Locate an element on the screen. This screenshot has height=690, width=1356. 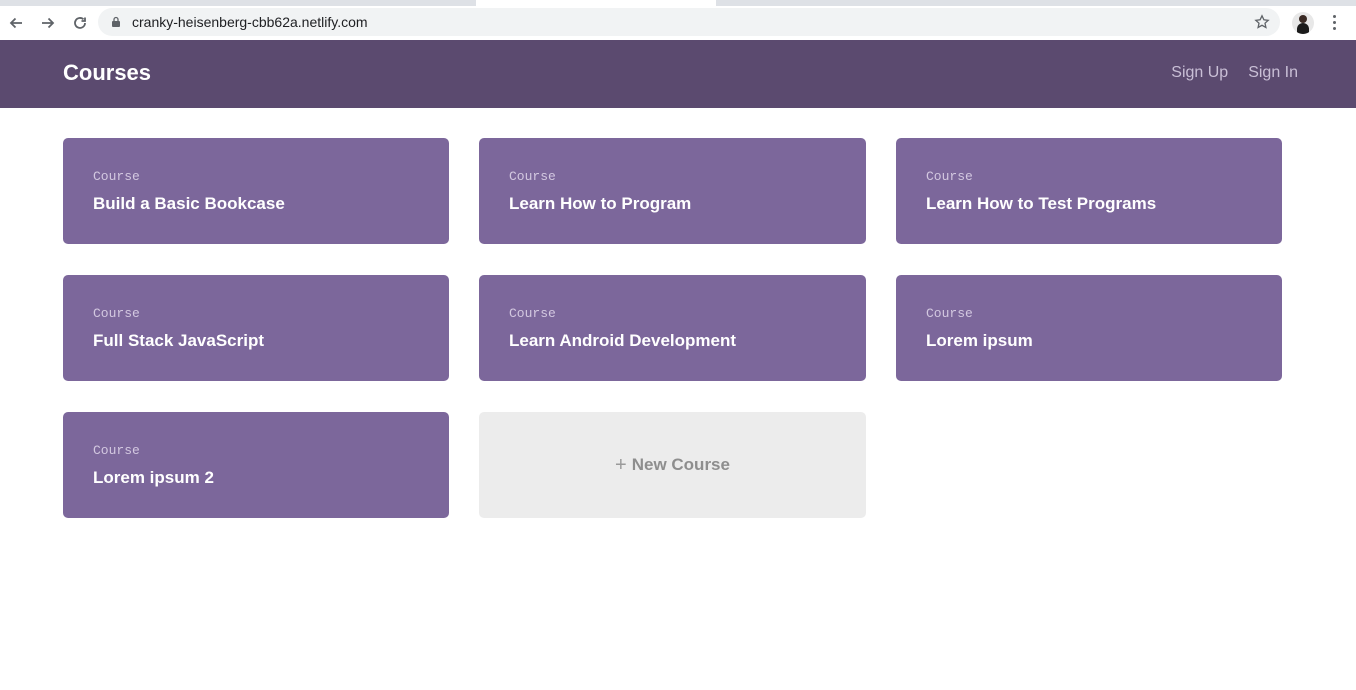
reload-icon is located at coordinates (80, 23).